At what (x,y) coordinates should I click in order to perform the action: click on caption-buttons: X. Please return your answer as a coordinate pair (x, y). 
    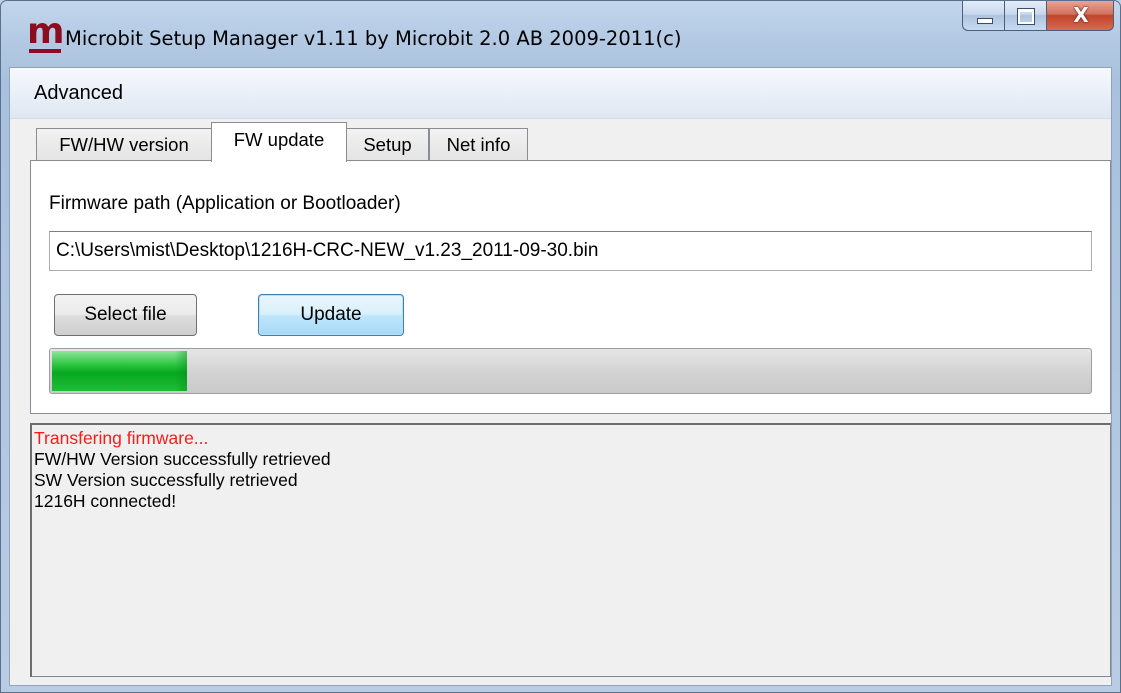
    Looking at the image, I should click on (1038, 17).